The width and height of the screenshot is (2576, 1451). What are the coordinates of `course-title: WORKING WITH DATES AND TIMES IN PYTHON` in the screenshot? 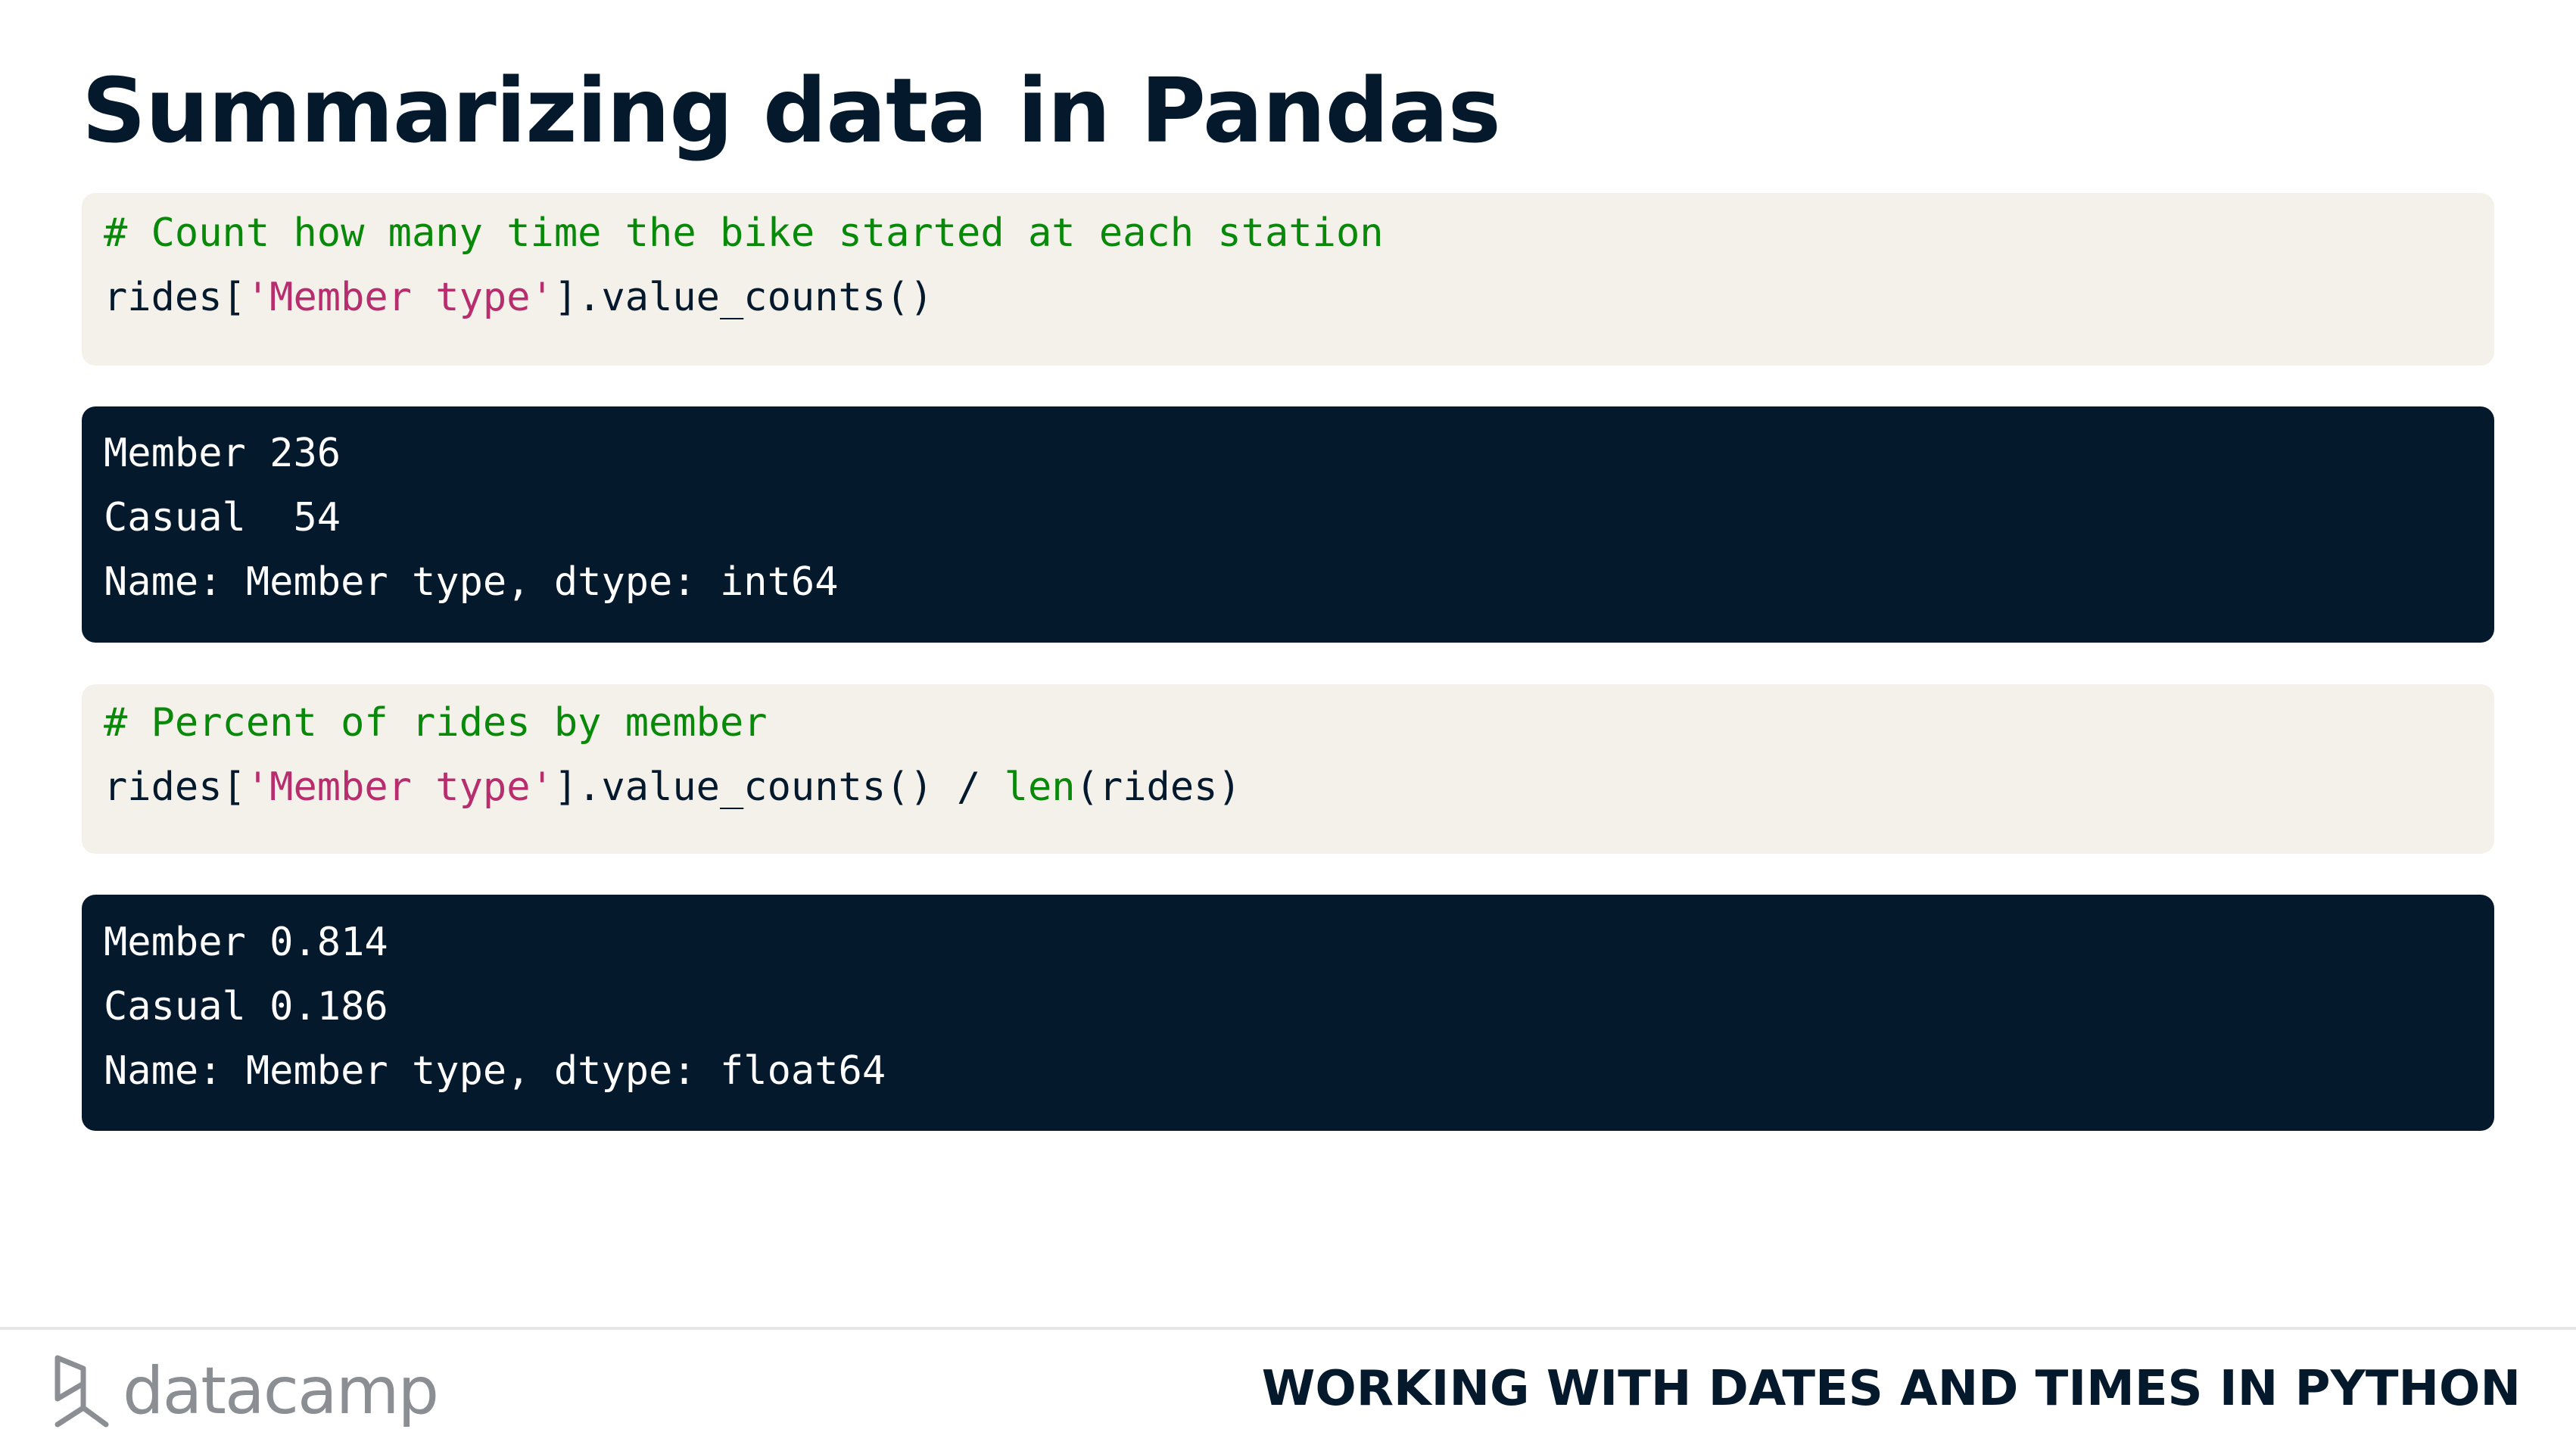 It's located at (1891, 1389).